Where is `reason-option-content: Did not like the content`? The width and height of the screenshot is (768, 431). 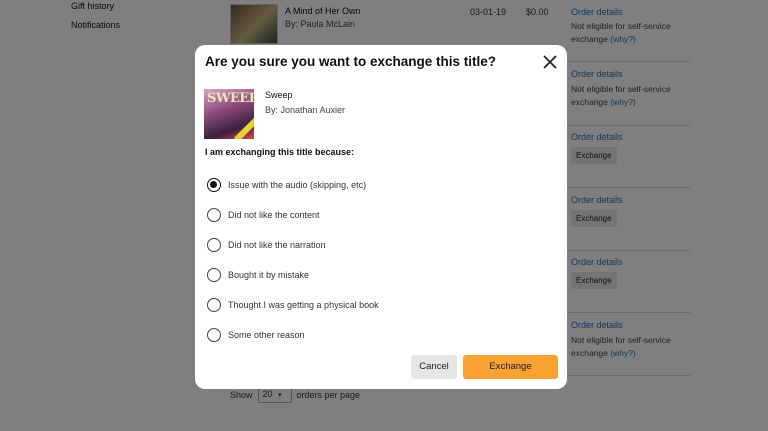
reason-option-content: Did not like the content is located at coordinates (293, 215).